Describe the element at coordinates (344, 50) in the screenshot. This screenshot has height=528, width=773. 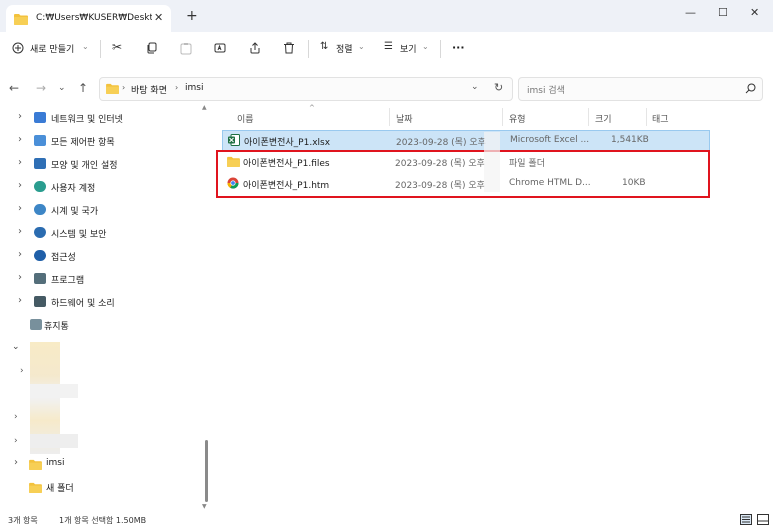
I see `sort-button: ⇅ 정렬 ⌄` at that location.